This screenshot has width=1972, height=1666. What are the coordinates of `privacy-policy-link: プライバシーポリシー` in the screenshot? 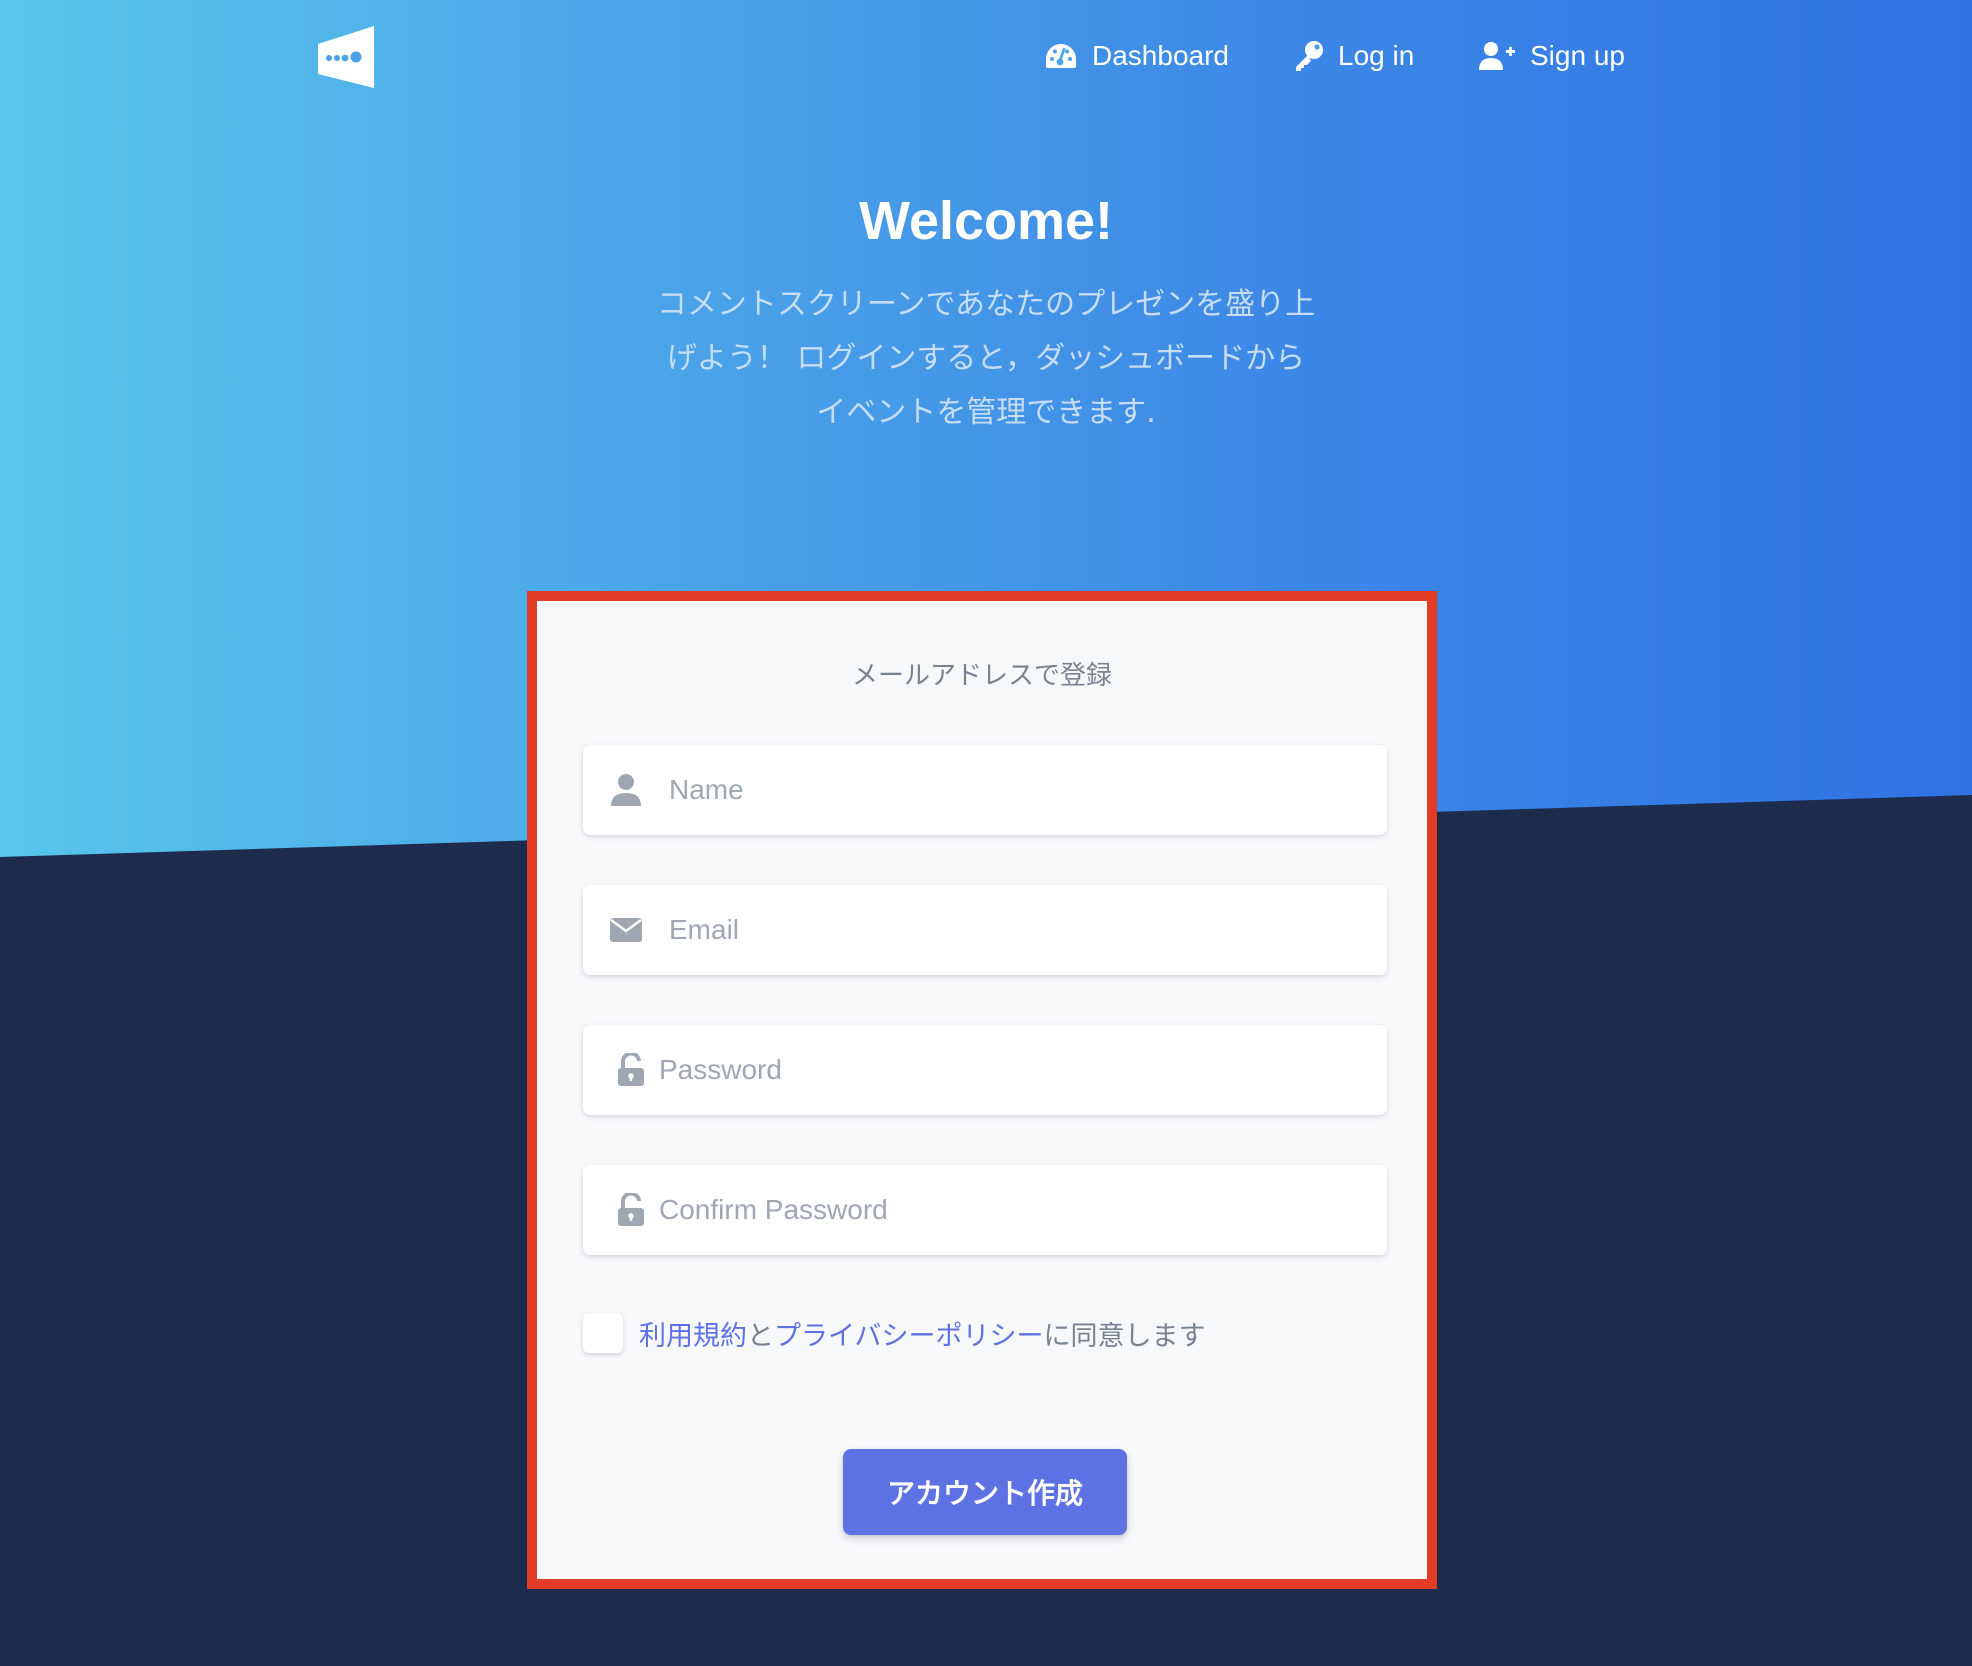 It's located at (908, 1336).